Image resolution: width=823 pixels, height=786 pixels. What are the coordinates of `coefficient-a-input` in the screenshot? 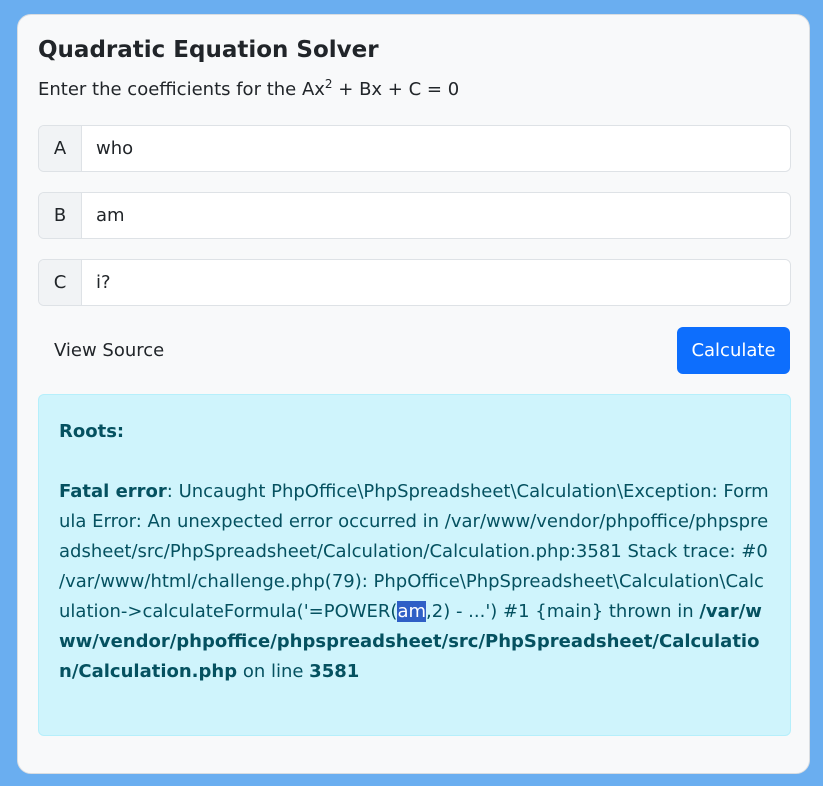 It's located at (436, 148).